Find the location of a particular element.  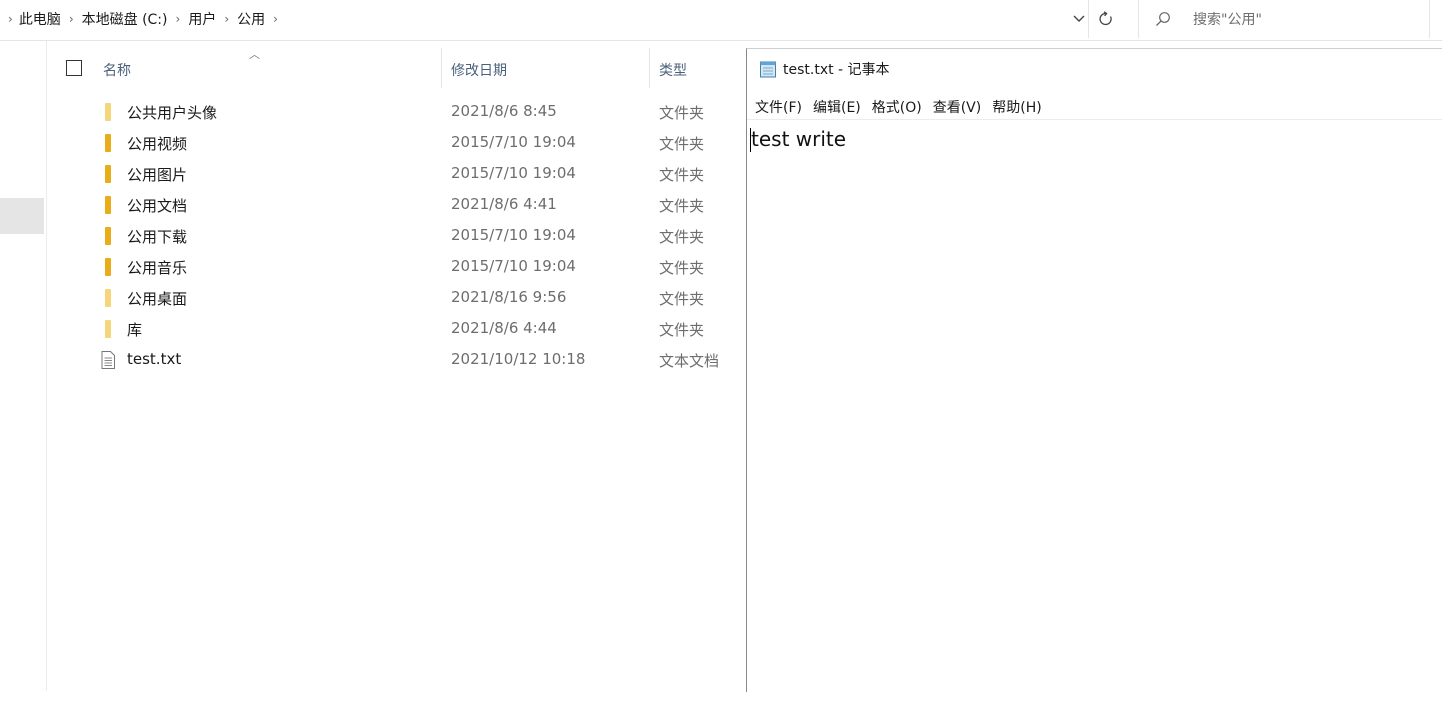

file-row: 公用桌面 2021/8/16 9:56 文件夹 is located at coordinates (396, 298).